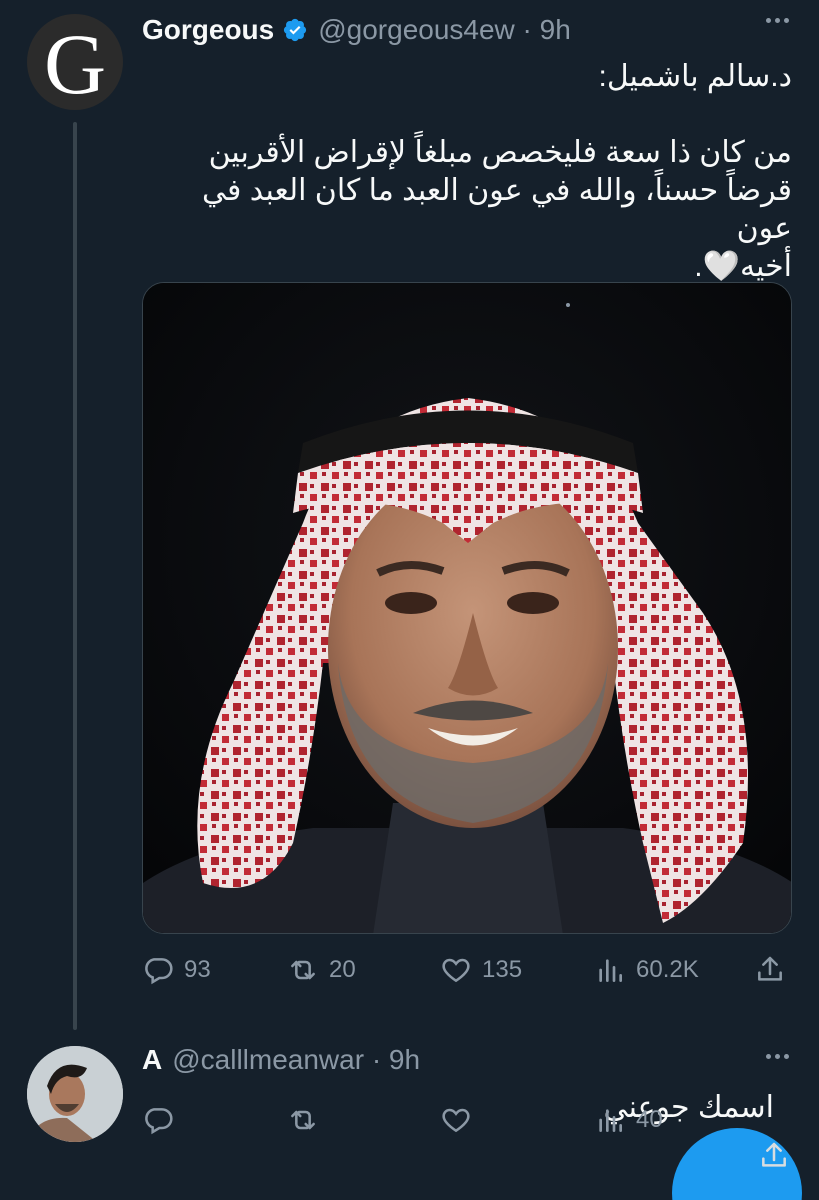  What do you see at coordinates (75, 576) in the screenshot?
I see `thread-line` at bounding box center [75, 576].